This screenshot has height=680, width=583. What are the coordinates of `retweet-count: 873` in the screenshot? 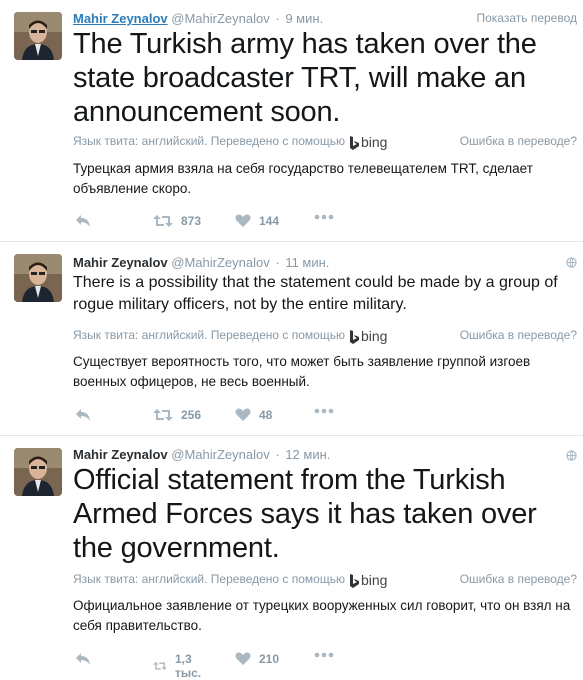 It's located at (191, 221).